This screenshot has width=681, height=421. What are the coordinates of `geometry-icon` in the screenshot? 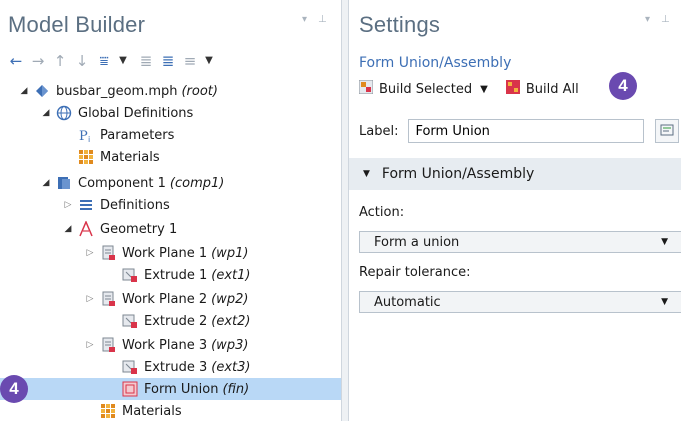 It's located at (86, 228).